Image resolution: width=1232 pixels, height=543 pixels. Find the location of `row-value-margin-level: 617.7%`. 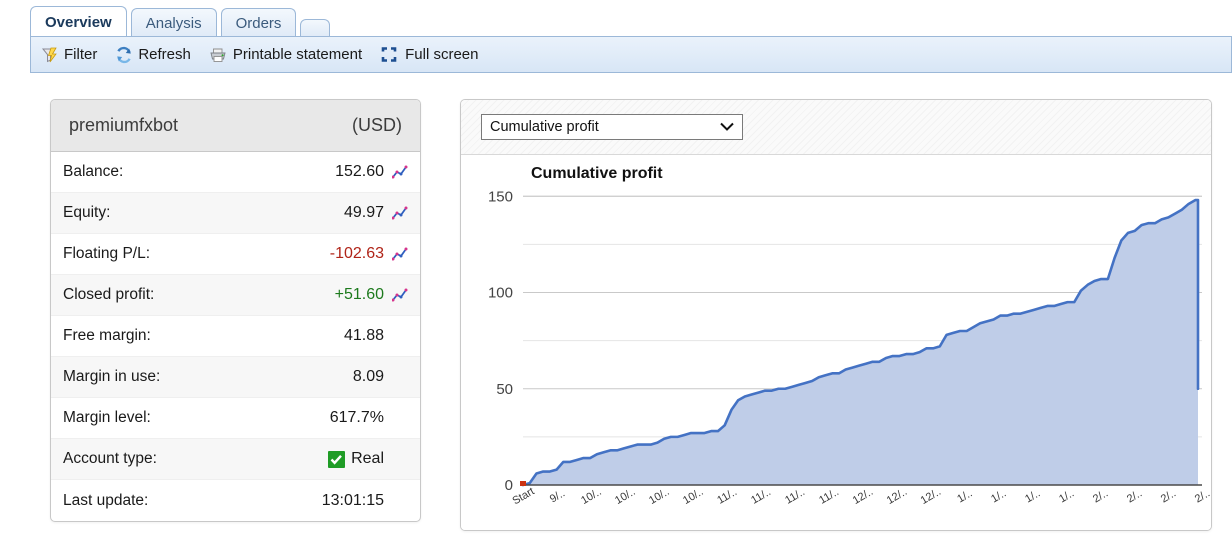

row-value-margin-level: 617.7% is located at coordinates (356, 417).